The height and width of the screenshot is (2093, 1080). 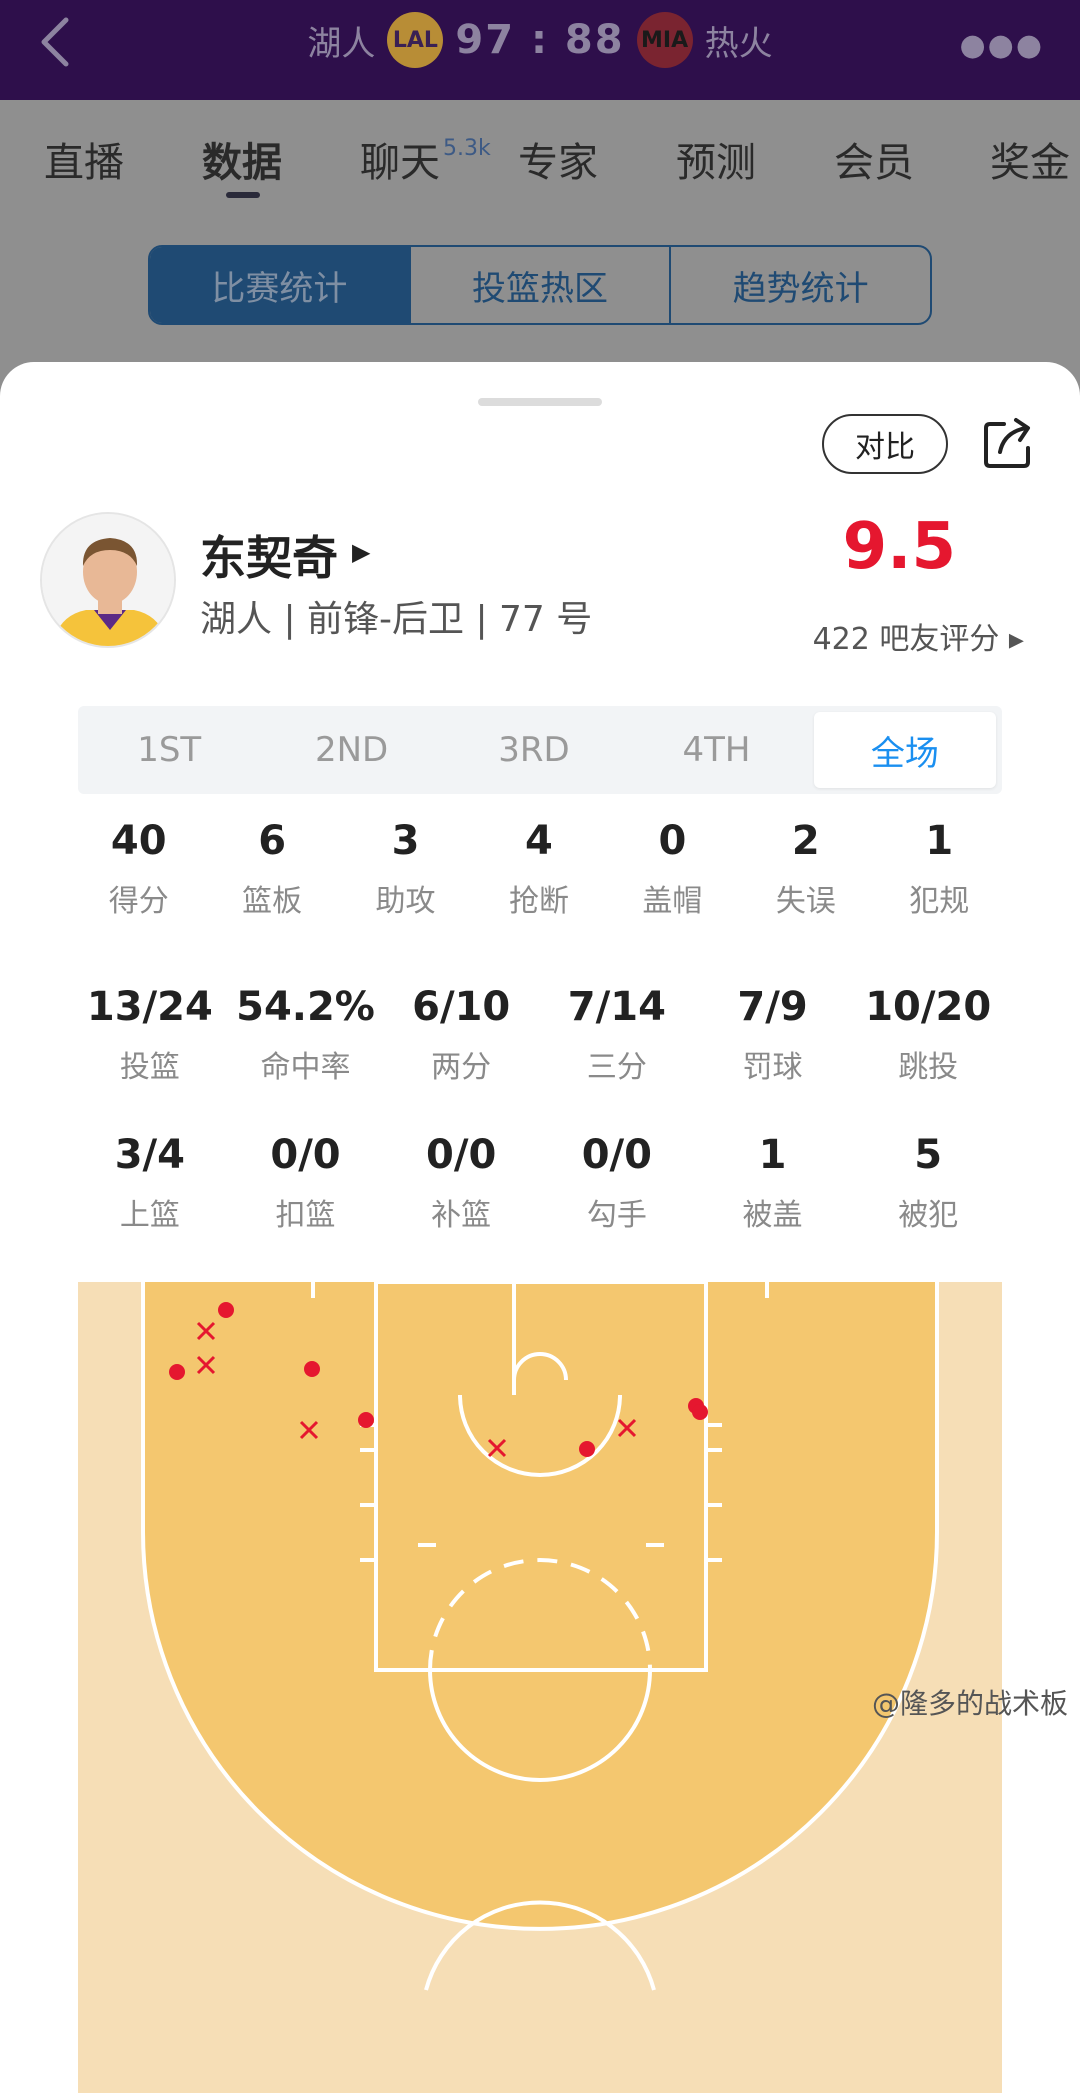 What do you see at coordinates (969, 1703) in the screenshot?
I see `weibo-watermark: @隆多的战术板` at bounding box center [969, 1703].